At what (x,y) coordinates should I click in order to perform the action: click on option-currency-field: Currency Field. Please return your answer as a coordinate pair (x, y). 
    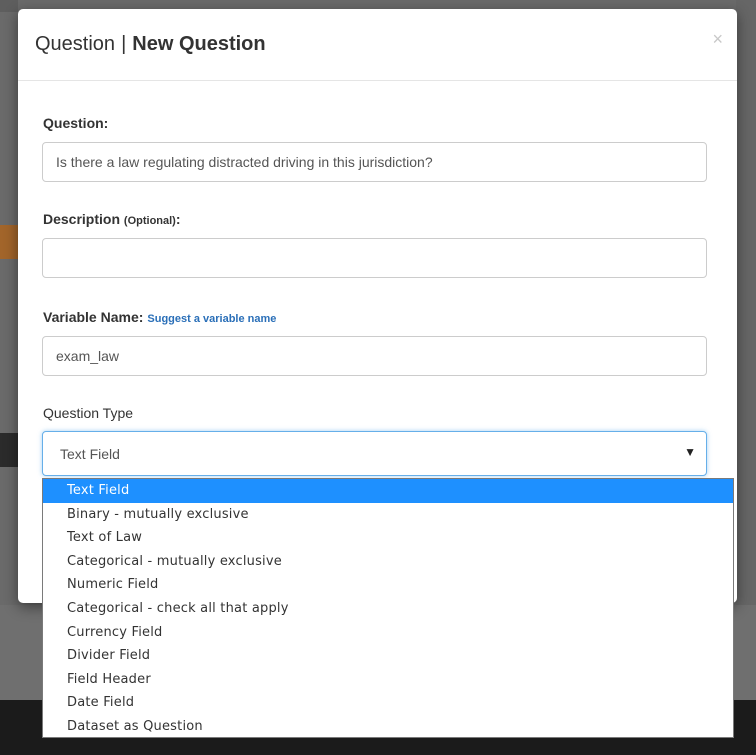
    Looking at the image, I should click on (388, 633).